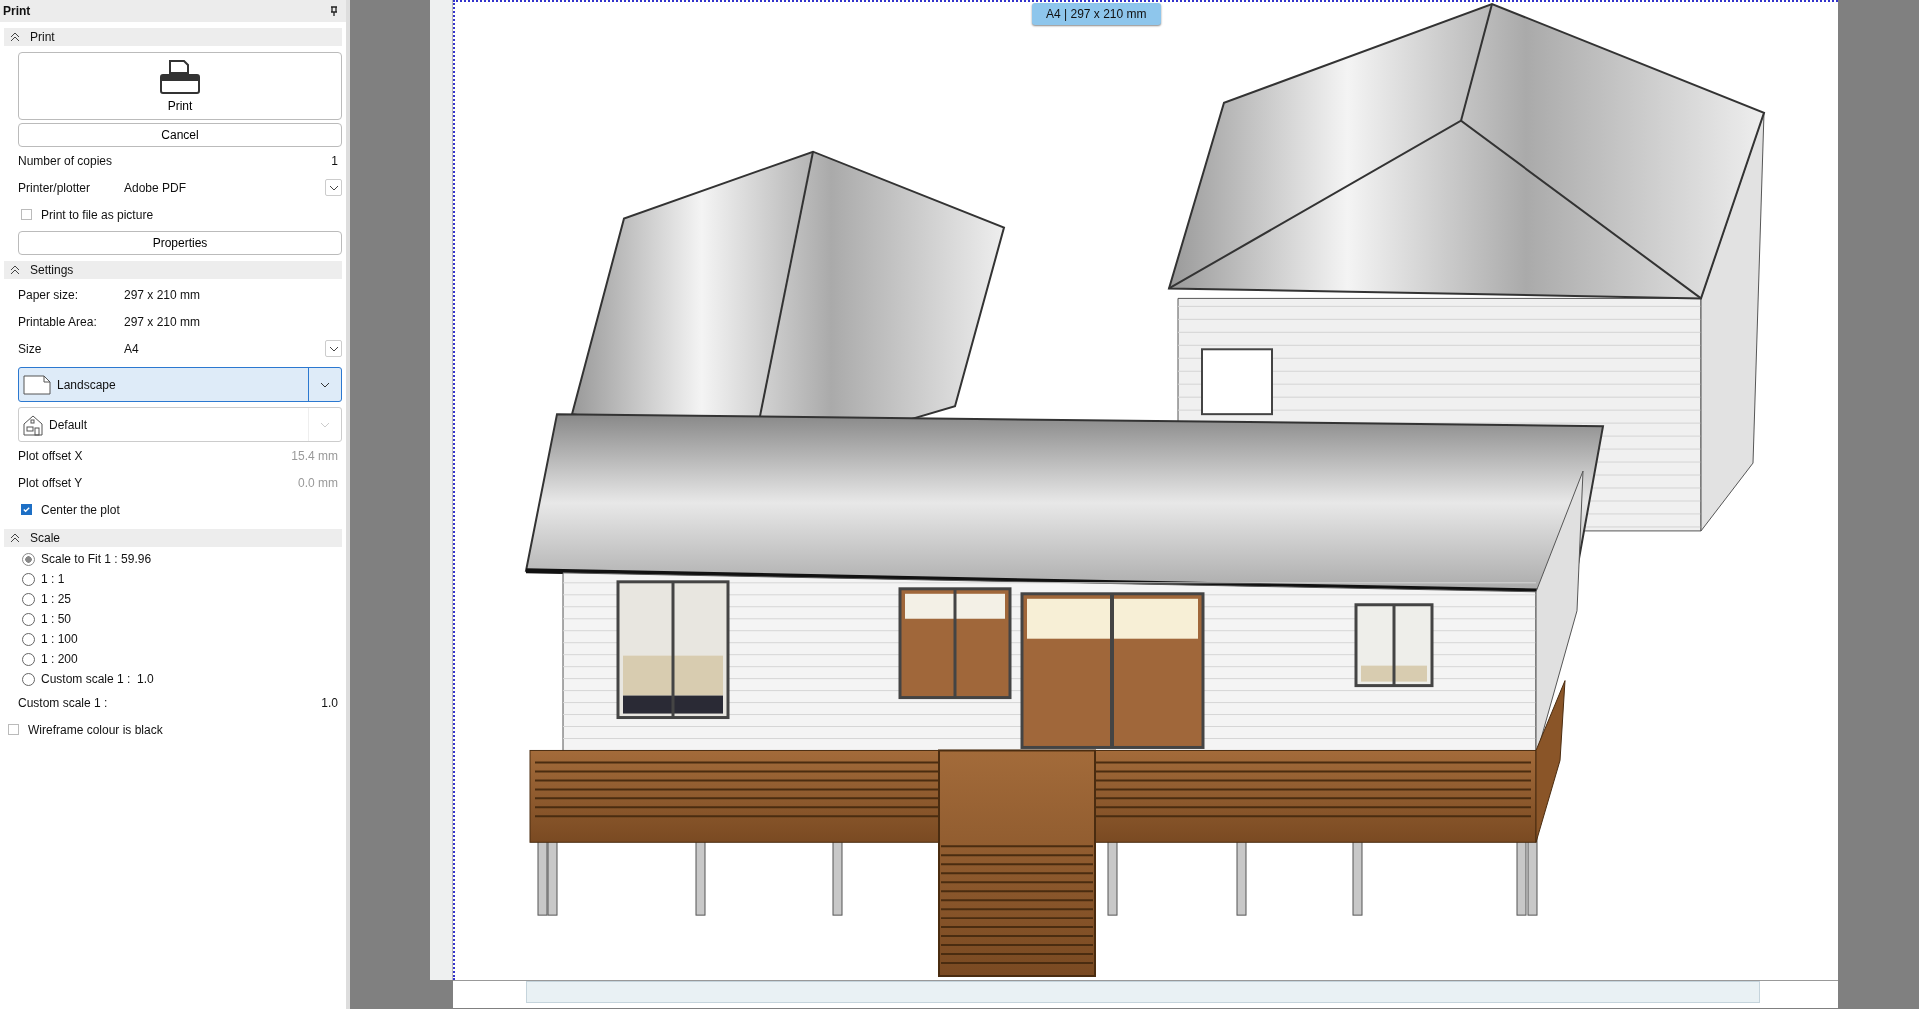 This screenshot has width=1919, height=1009. I want to click on ruler-scrollbar, so click(1143, 992).